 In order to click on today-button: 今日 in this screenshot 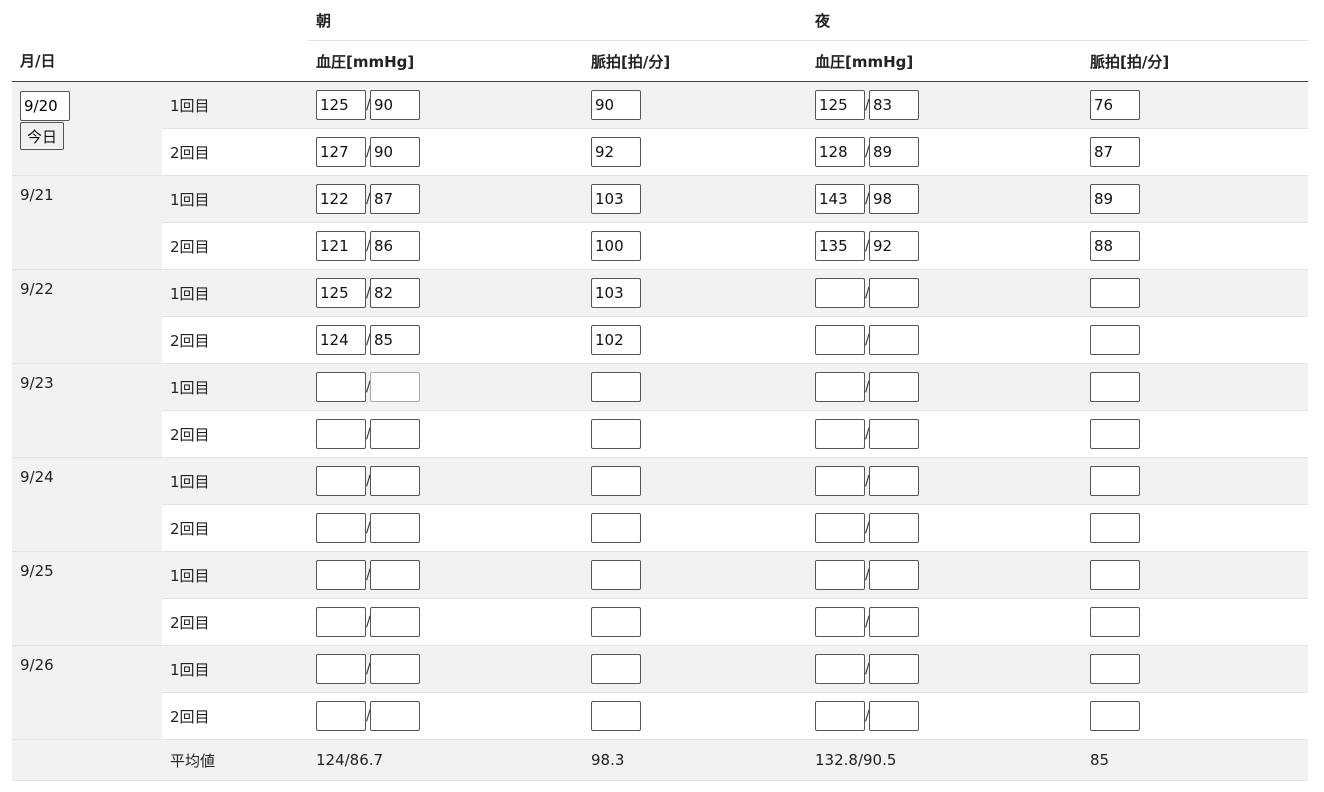, I will do `click(42, 136)`.